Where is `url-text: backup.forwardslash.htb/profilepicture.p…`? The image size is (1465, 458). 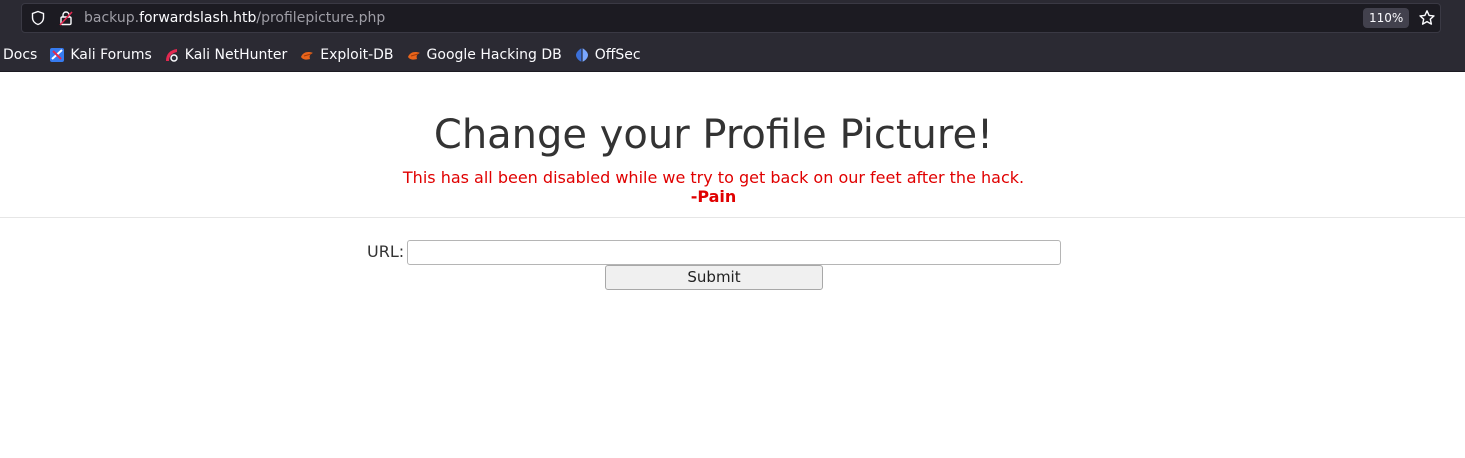
url-text: backup.forwardslash.htb/profilepicture.p… is located at coordinates (234, 18).